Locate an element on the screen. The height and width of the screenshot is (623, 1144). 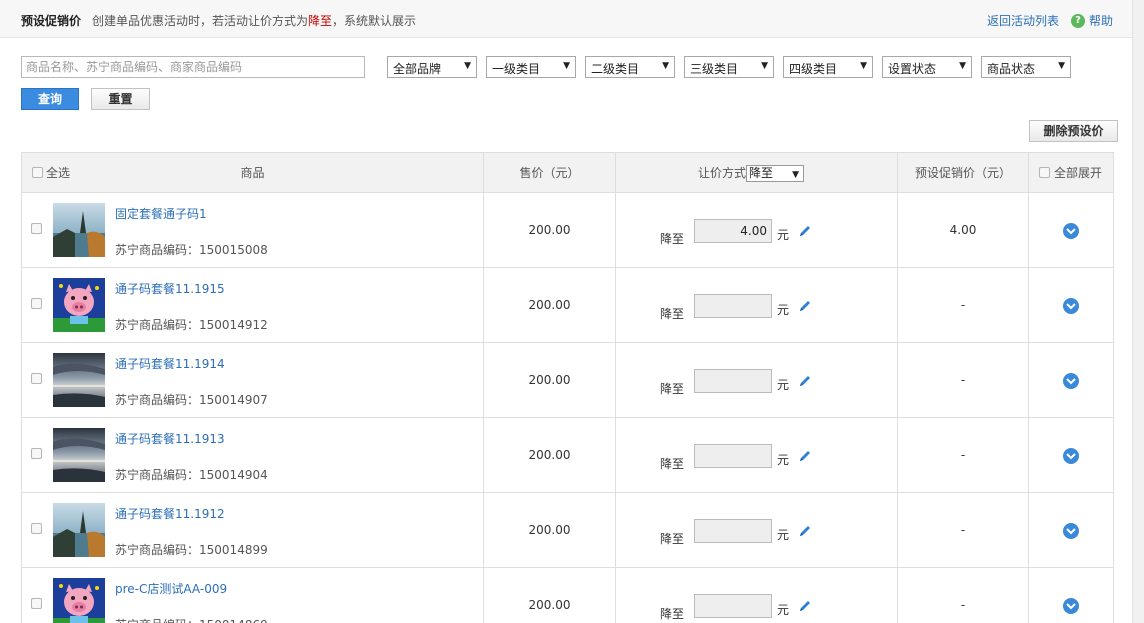
filter-select-6: 设置状态 ▼ is located at coordinates (927, 67).